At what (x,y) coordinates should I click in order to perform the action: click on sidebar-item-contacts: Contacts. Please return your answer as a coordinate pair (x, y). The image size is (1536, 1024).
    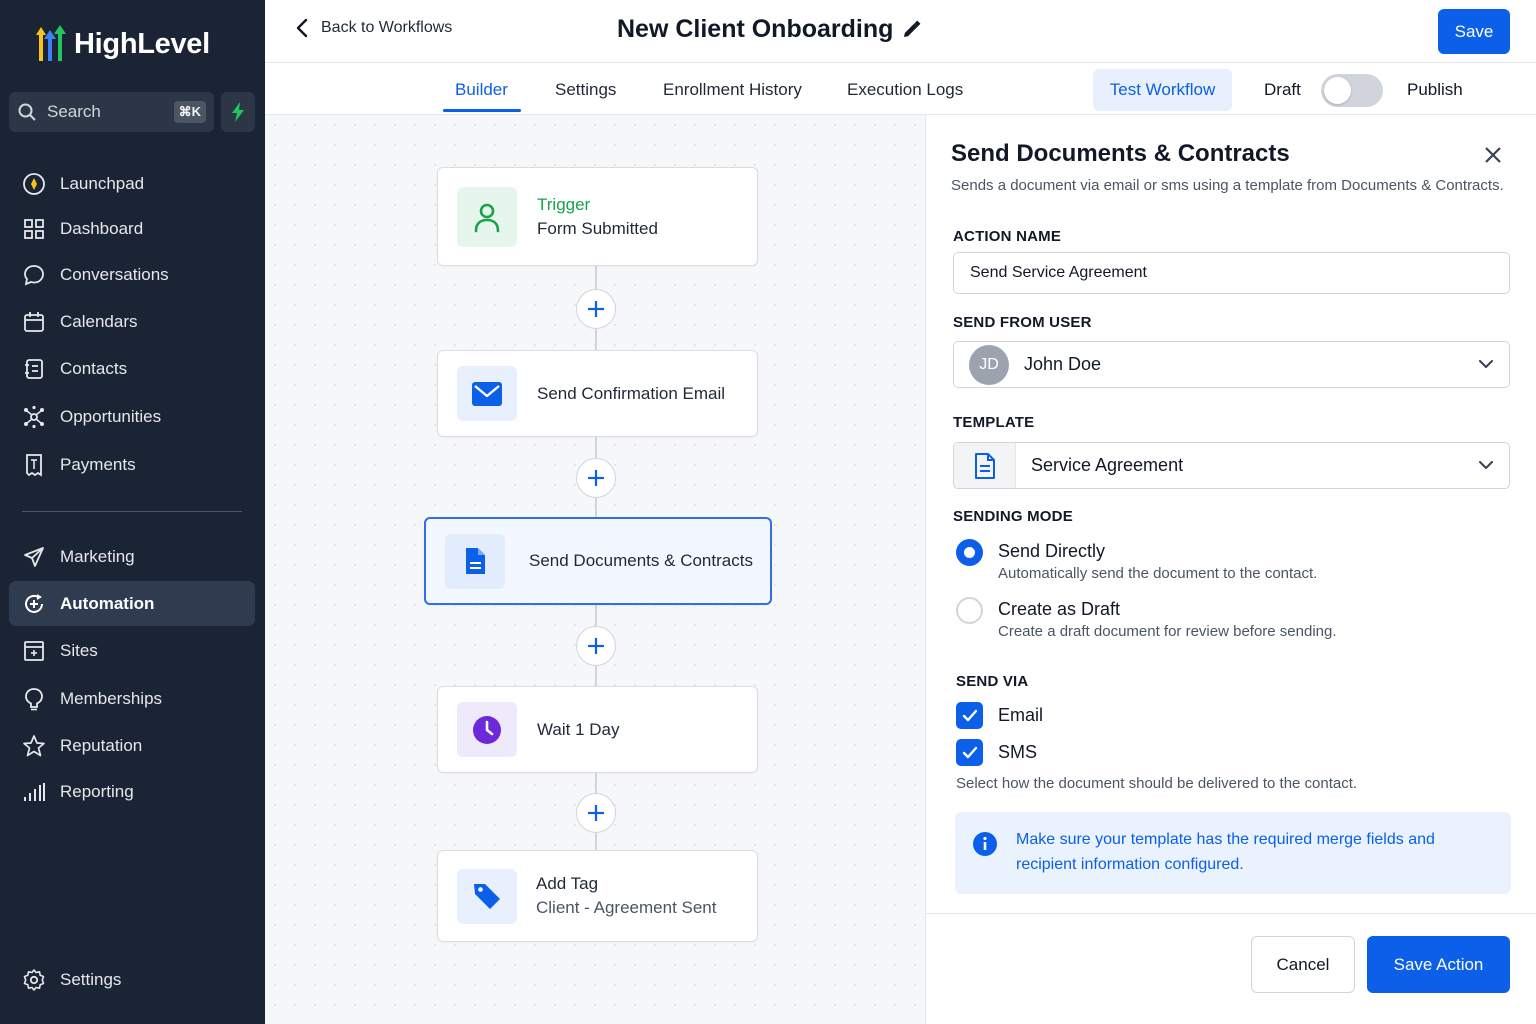
    Looking at the image, I should click on (132, 368).